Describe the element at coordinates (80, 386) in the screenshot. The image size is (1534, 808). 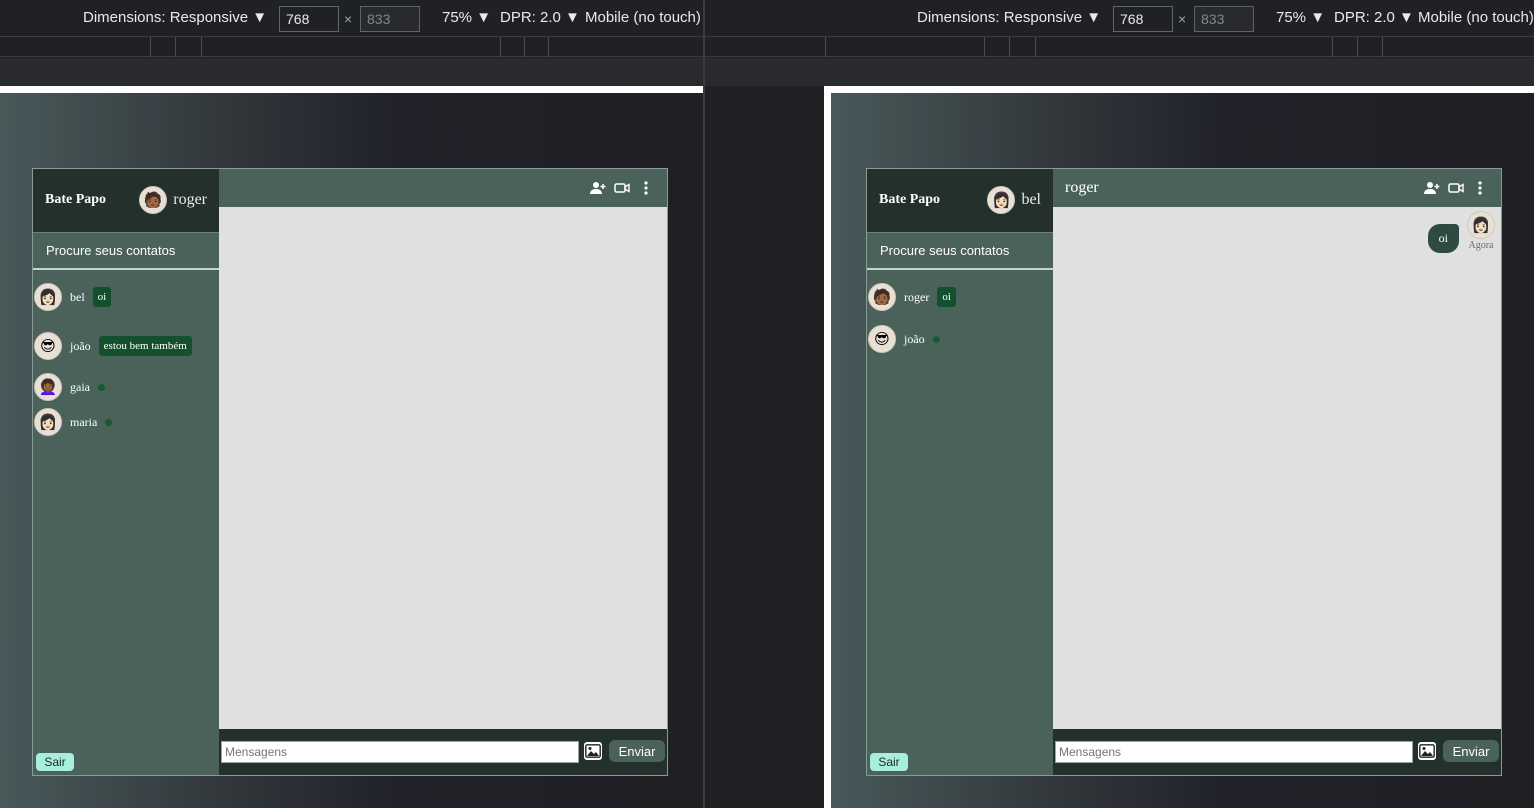
I see `contact-name: gaia` at that location.